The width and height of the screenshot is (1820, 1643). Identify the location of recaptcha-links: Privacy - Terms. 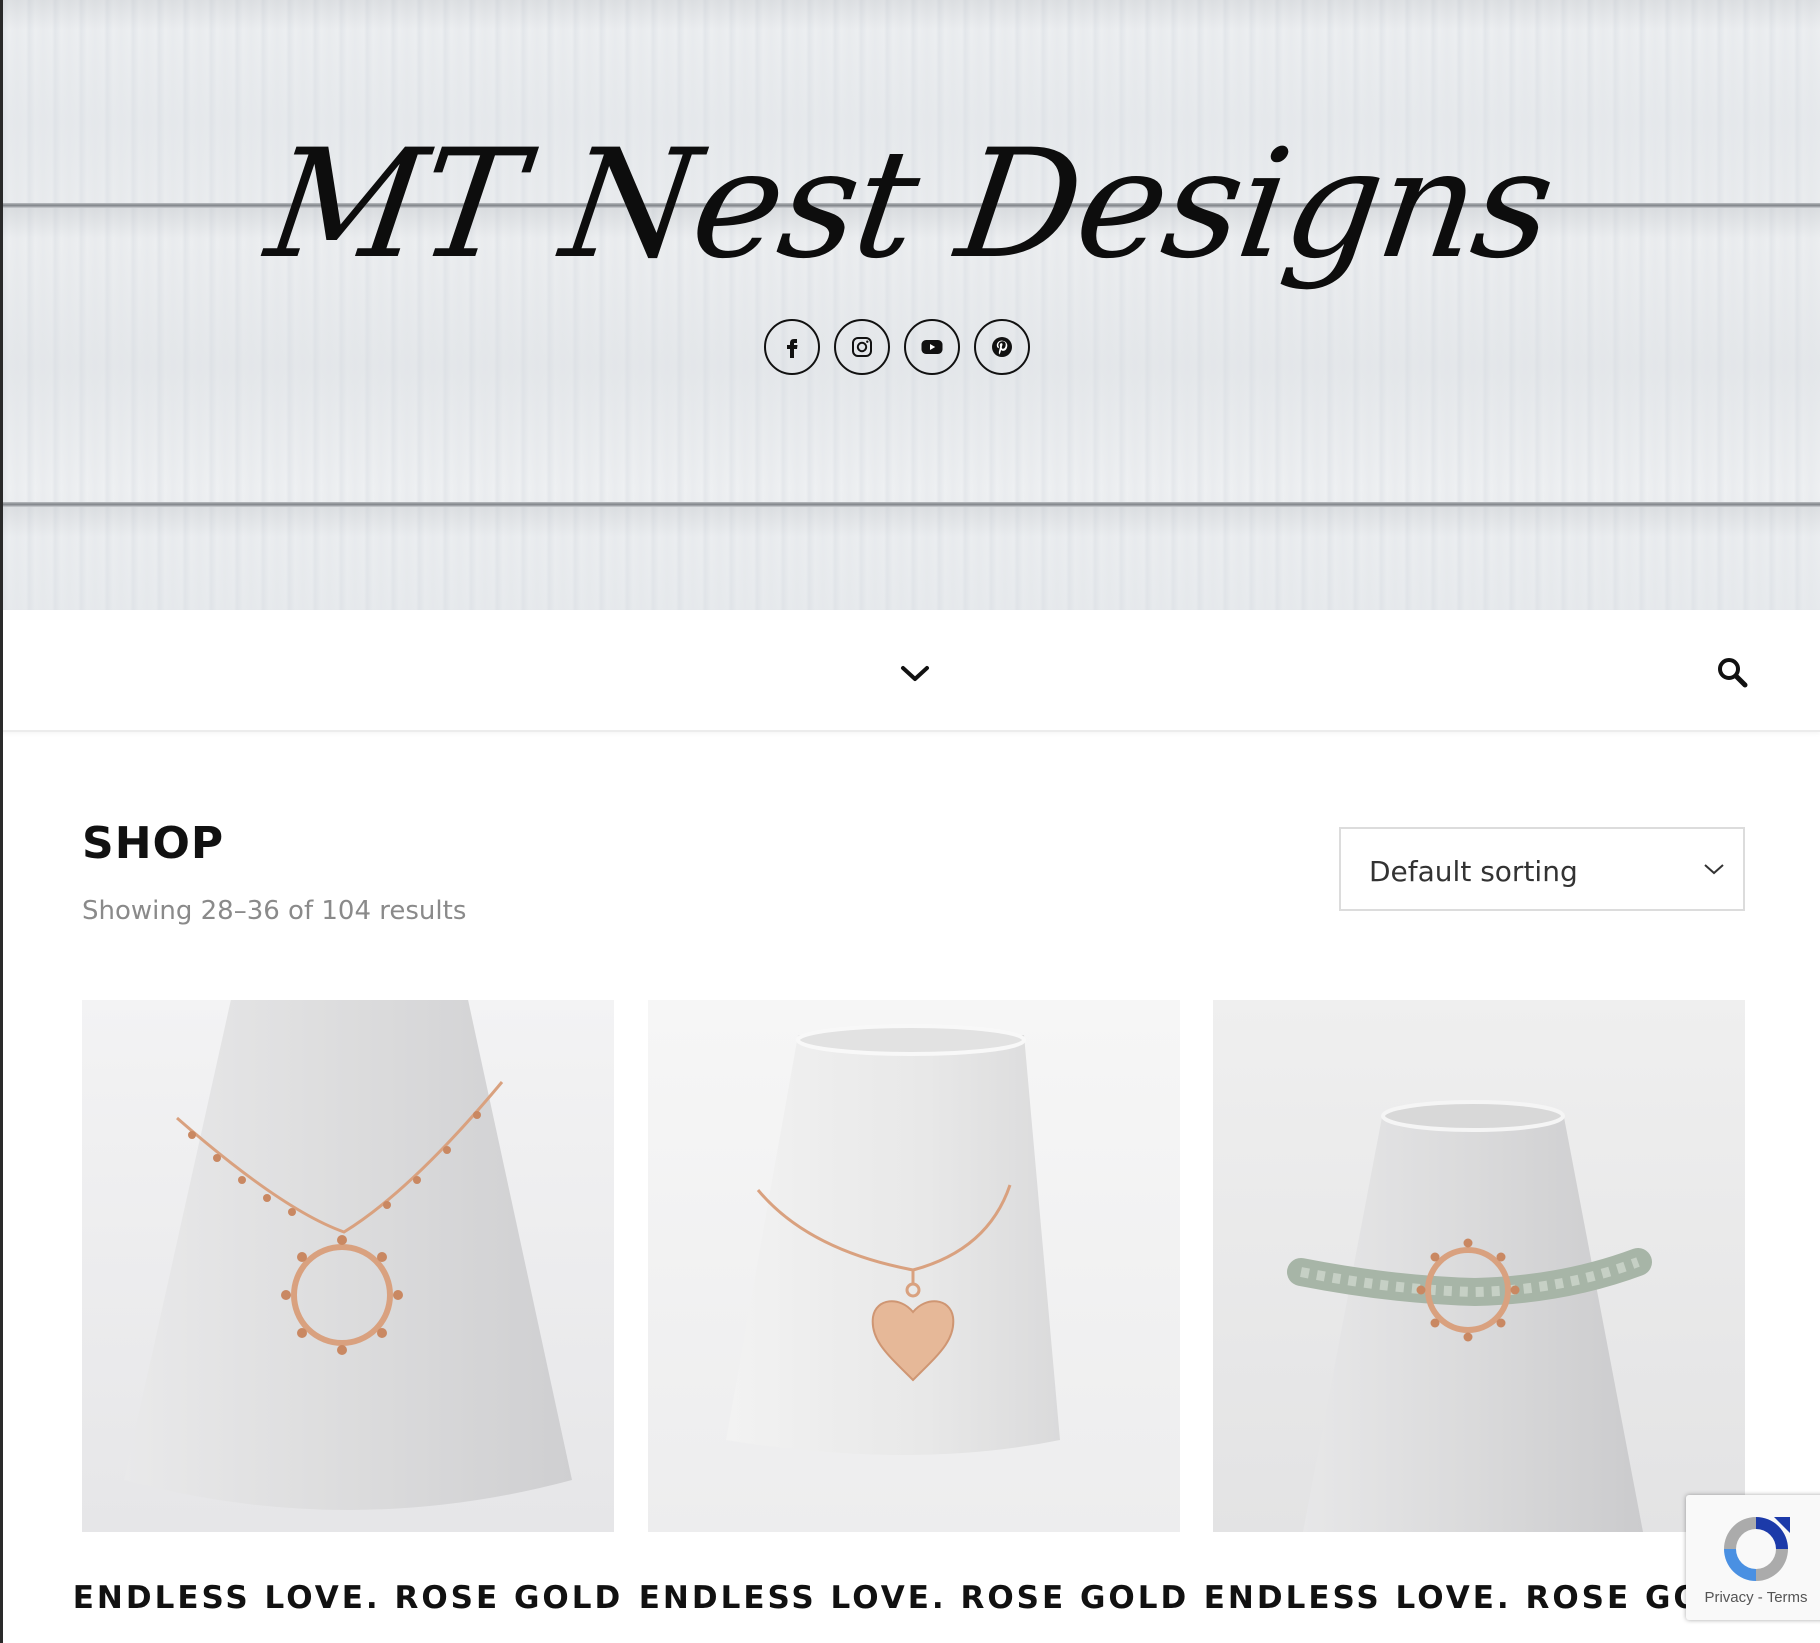
(1753, 1597).